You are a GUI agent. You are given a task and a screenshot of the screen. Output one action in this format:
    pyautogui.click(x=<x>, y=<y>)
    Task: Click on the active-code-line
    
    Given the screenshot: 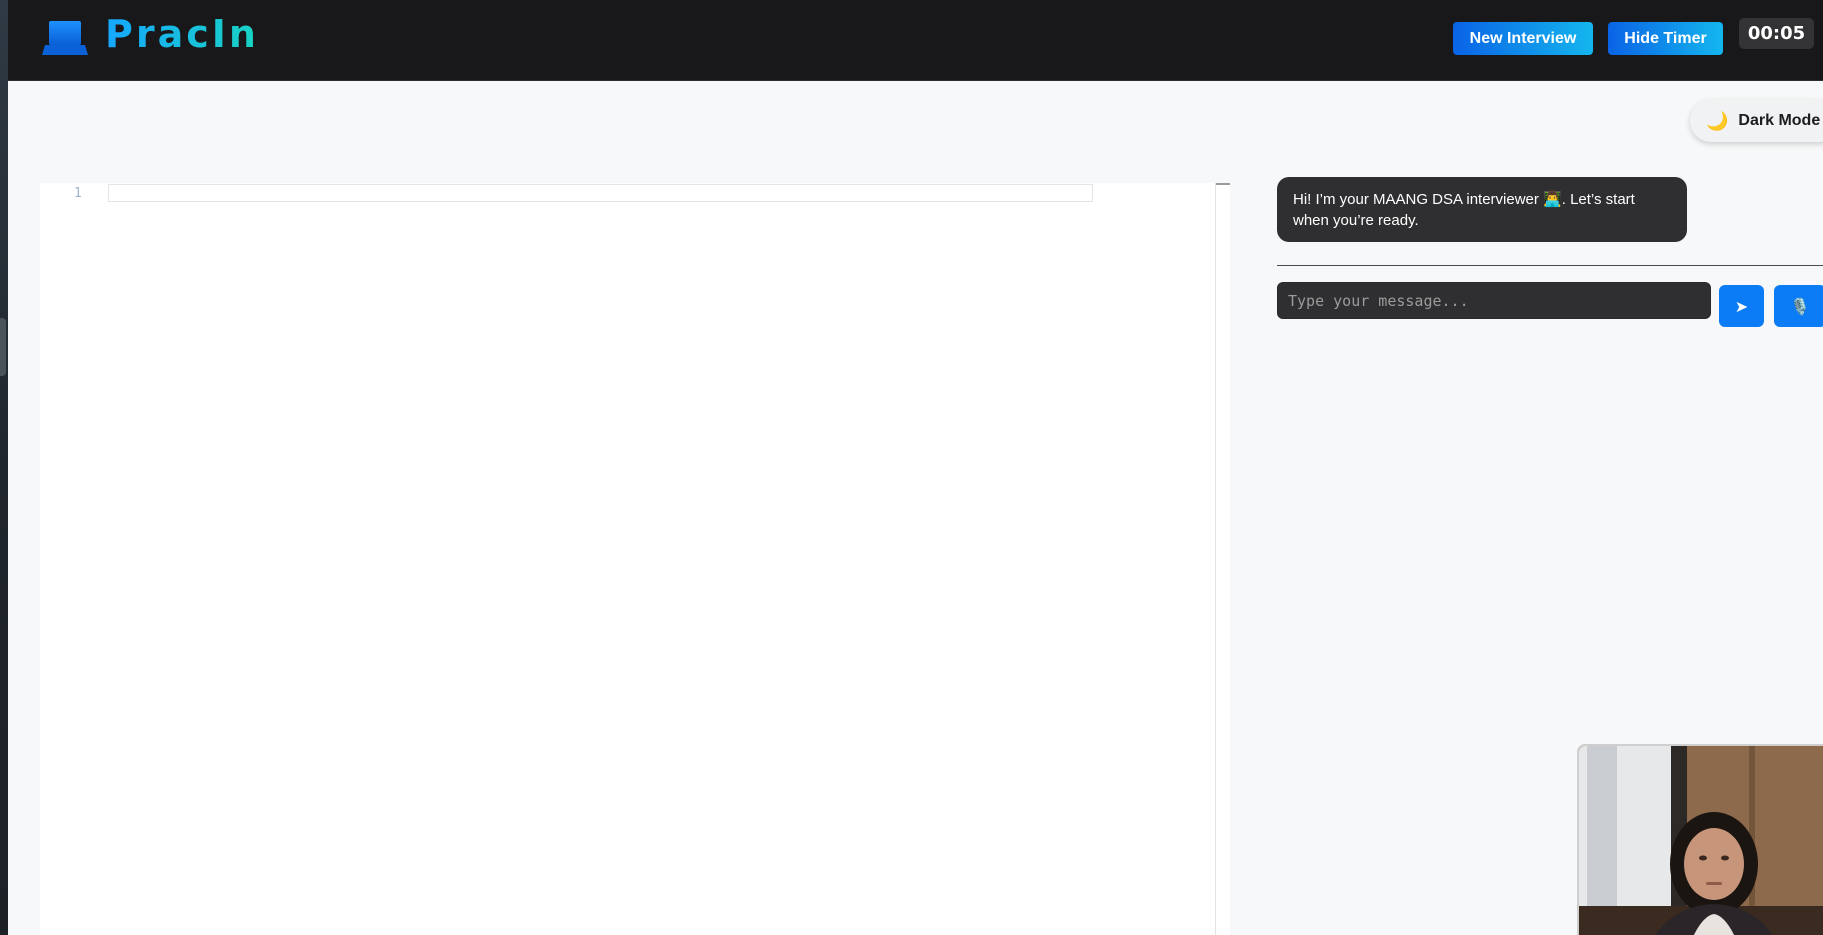 What is the action you would take?
    pyautogui.click(x=600, y=193)
    